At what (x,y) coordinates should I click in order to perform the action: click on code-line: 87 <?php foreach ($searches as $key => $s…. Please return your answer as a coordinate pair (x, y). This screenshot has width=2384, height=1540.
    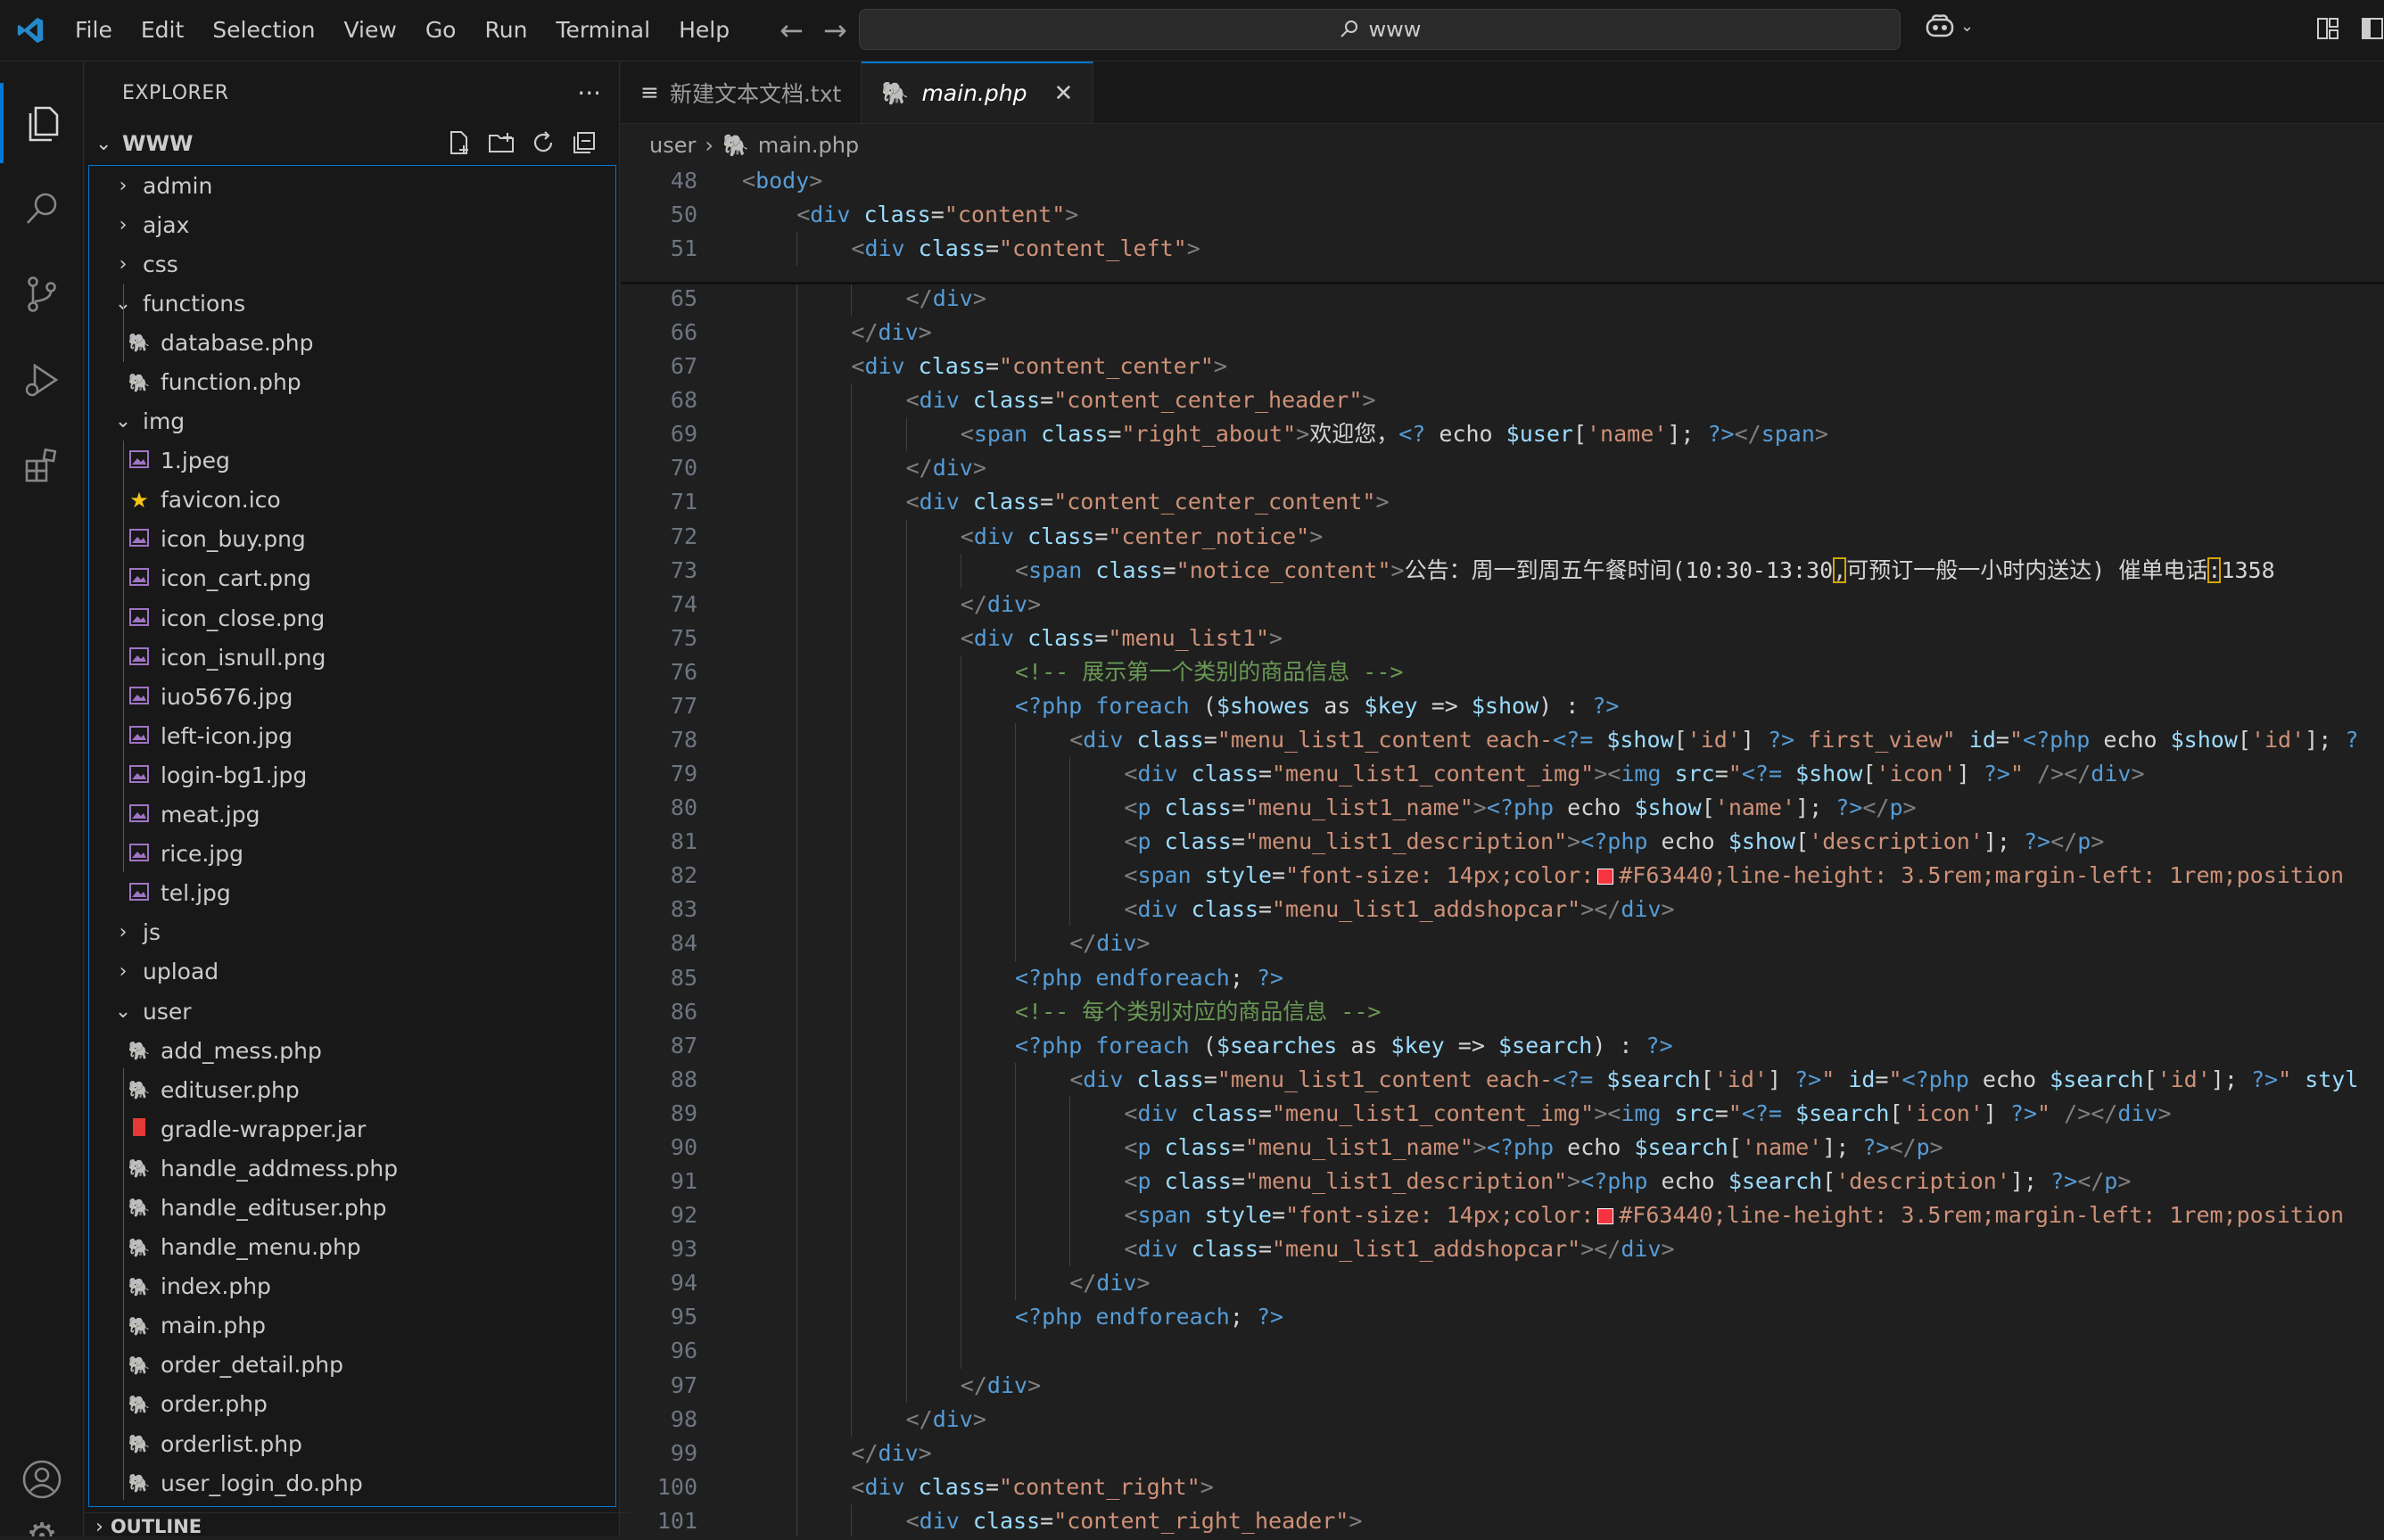
    Looking at the image, I should click on (1502, 1045).